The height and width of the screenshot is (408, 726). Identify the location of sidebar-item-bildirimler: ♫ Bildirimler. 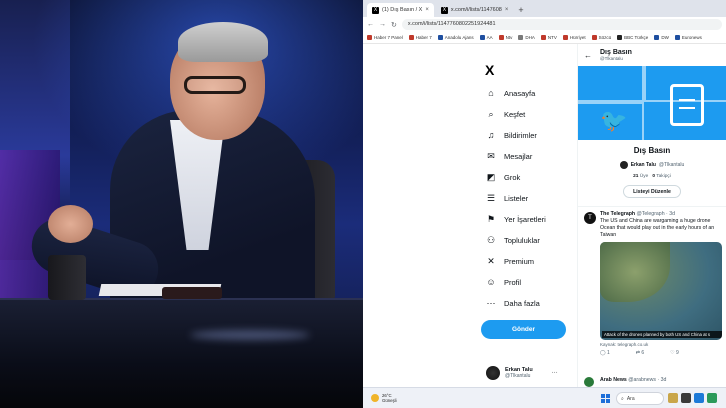
(511, 135).